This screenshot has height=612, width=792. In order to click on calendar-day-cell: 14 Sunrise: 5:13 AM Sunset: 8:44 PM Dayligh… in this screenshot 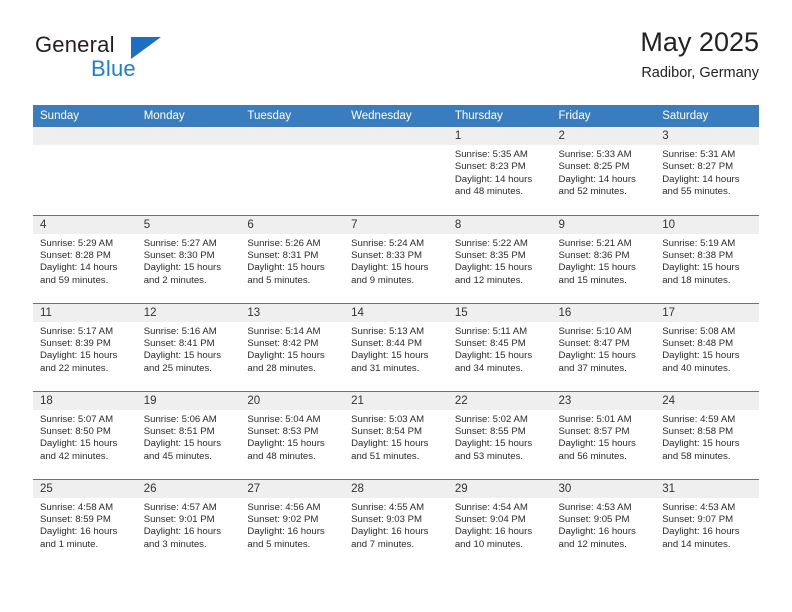, I will do `click(396, 346)`.